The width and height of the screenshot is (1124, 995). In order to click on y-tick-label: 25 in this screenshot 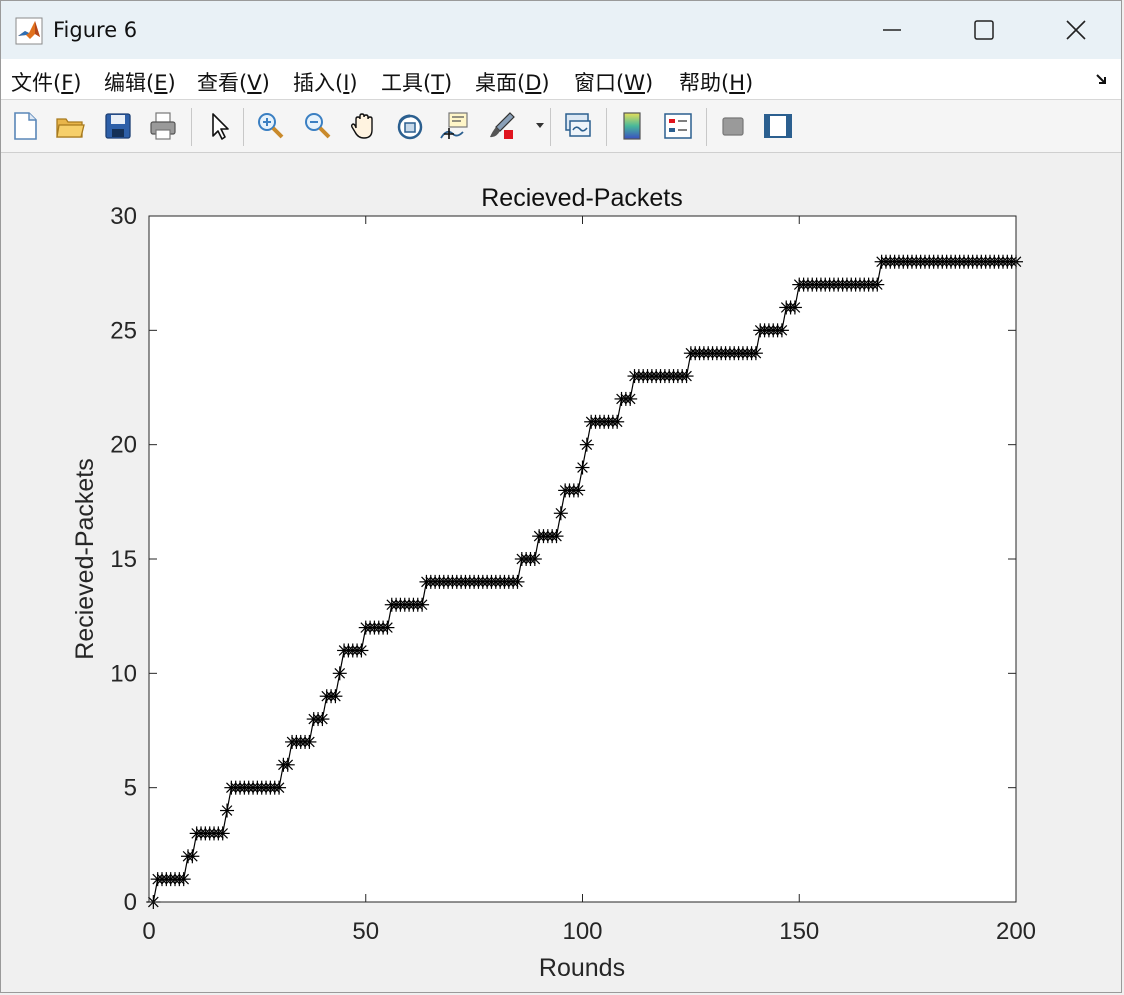, I will do `click(123, 330)`.